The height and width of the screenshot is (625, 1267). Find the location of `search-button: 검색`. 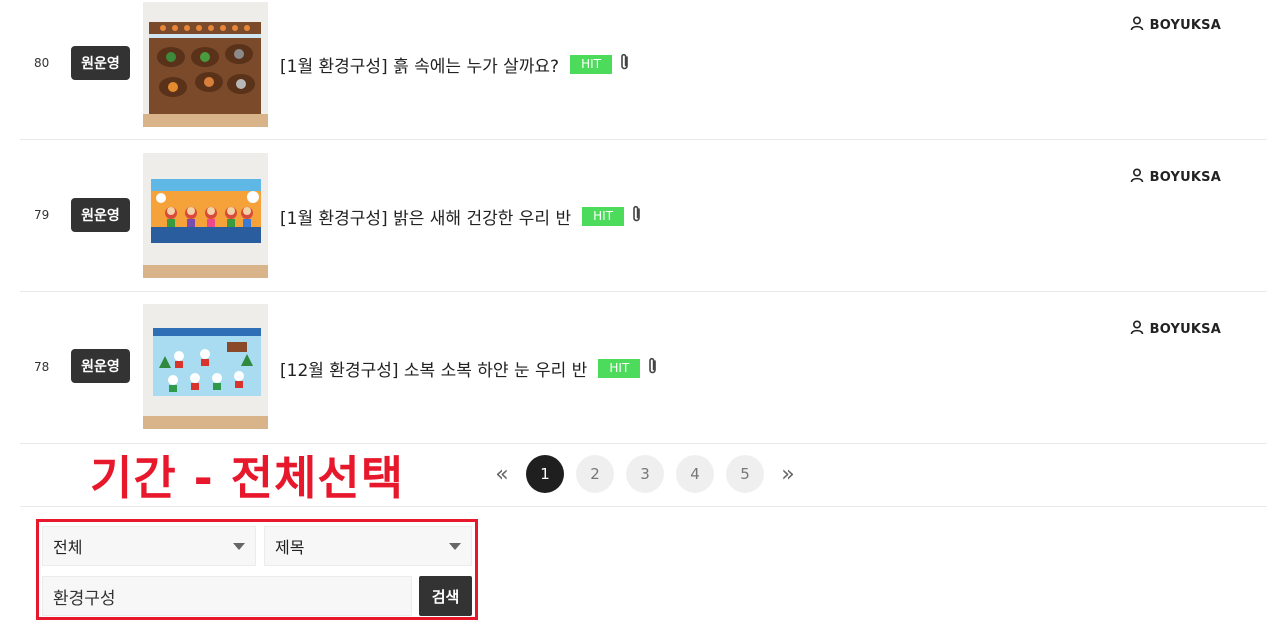

search-button: 검색 is located at coordinates (445, 596).